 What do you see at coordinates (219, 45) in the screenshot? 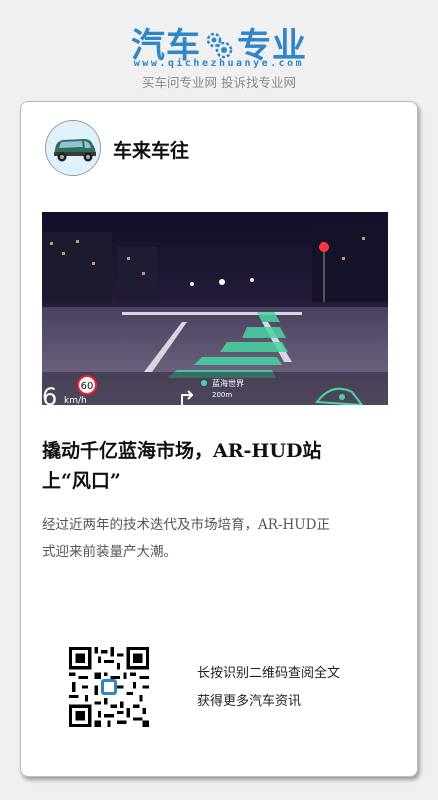
I see `gear-logo-icon` at bounding box center [219, 45].